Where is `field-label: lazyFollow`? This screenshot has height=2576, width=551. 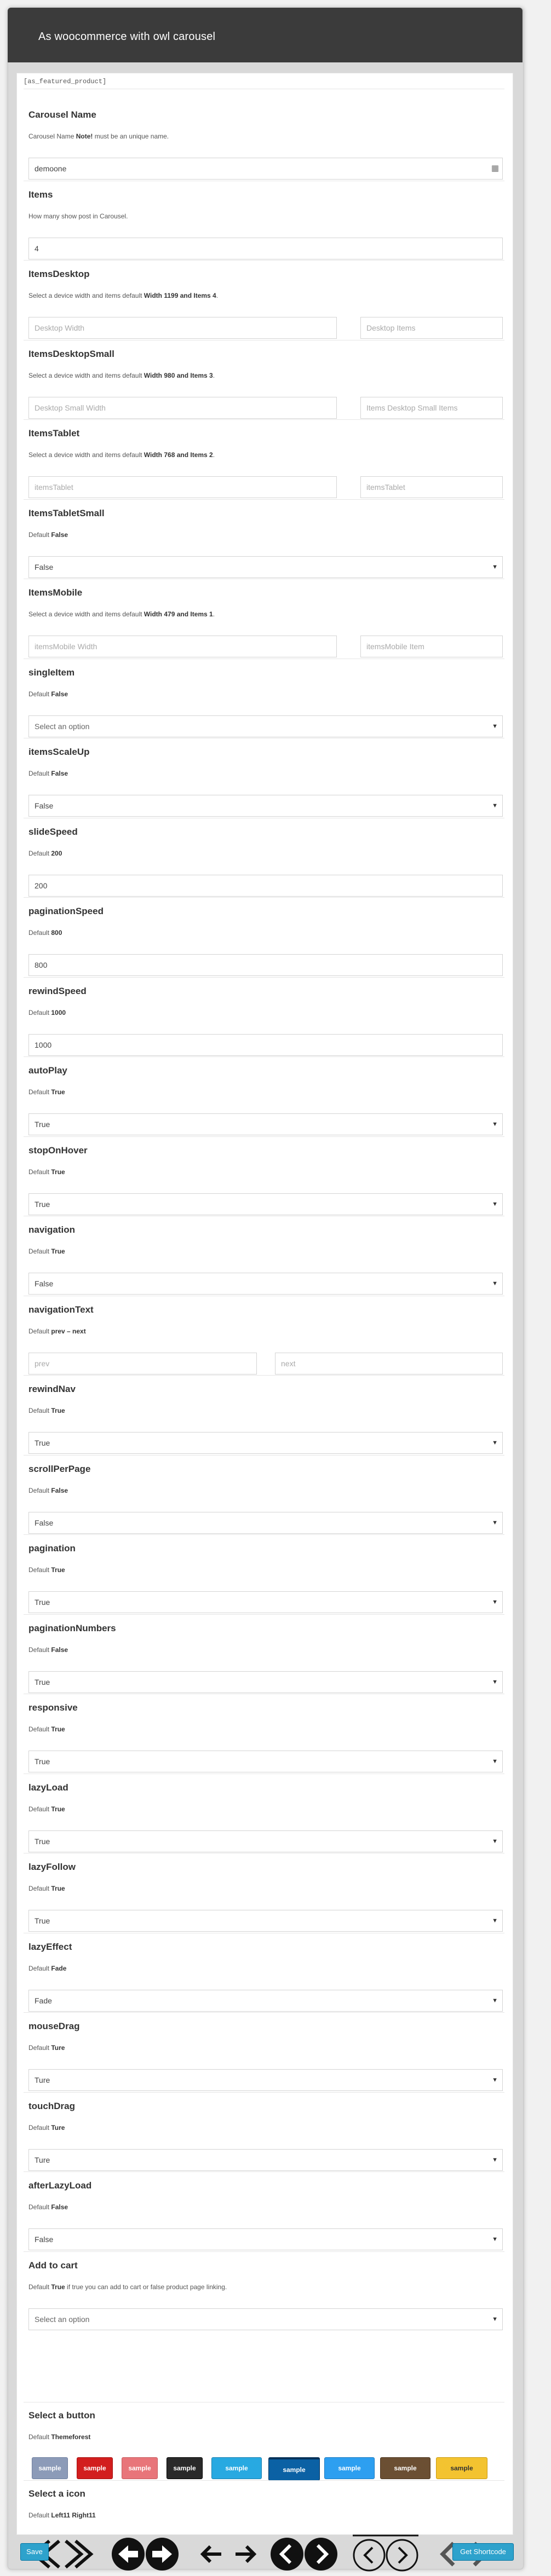
field-label: lazyFollow is located at coordinates (52, 1867).